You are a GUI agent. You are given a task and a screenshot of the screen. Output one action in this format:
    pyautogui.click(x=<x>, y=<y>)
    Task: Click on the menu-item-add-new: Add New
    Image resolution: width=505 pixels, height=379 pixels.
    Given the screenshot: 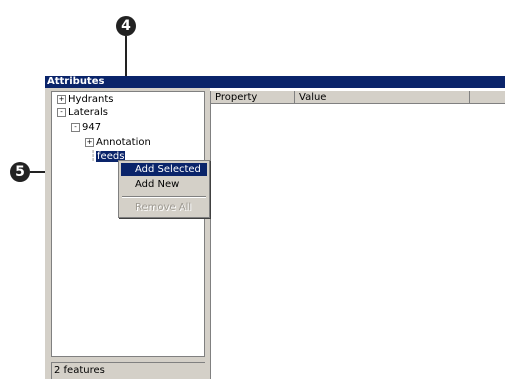 What is the action you would take?
    pyautogui.click(x=164, y=184)
    